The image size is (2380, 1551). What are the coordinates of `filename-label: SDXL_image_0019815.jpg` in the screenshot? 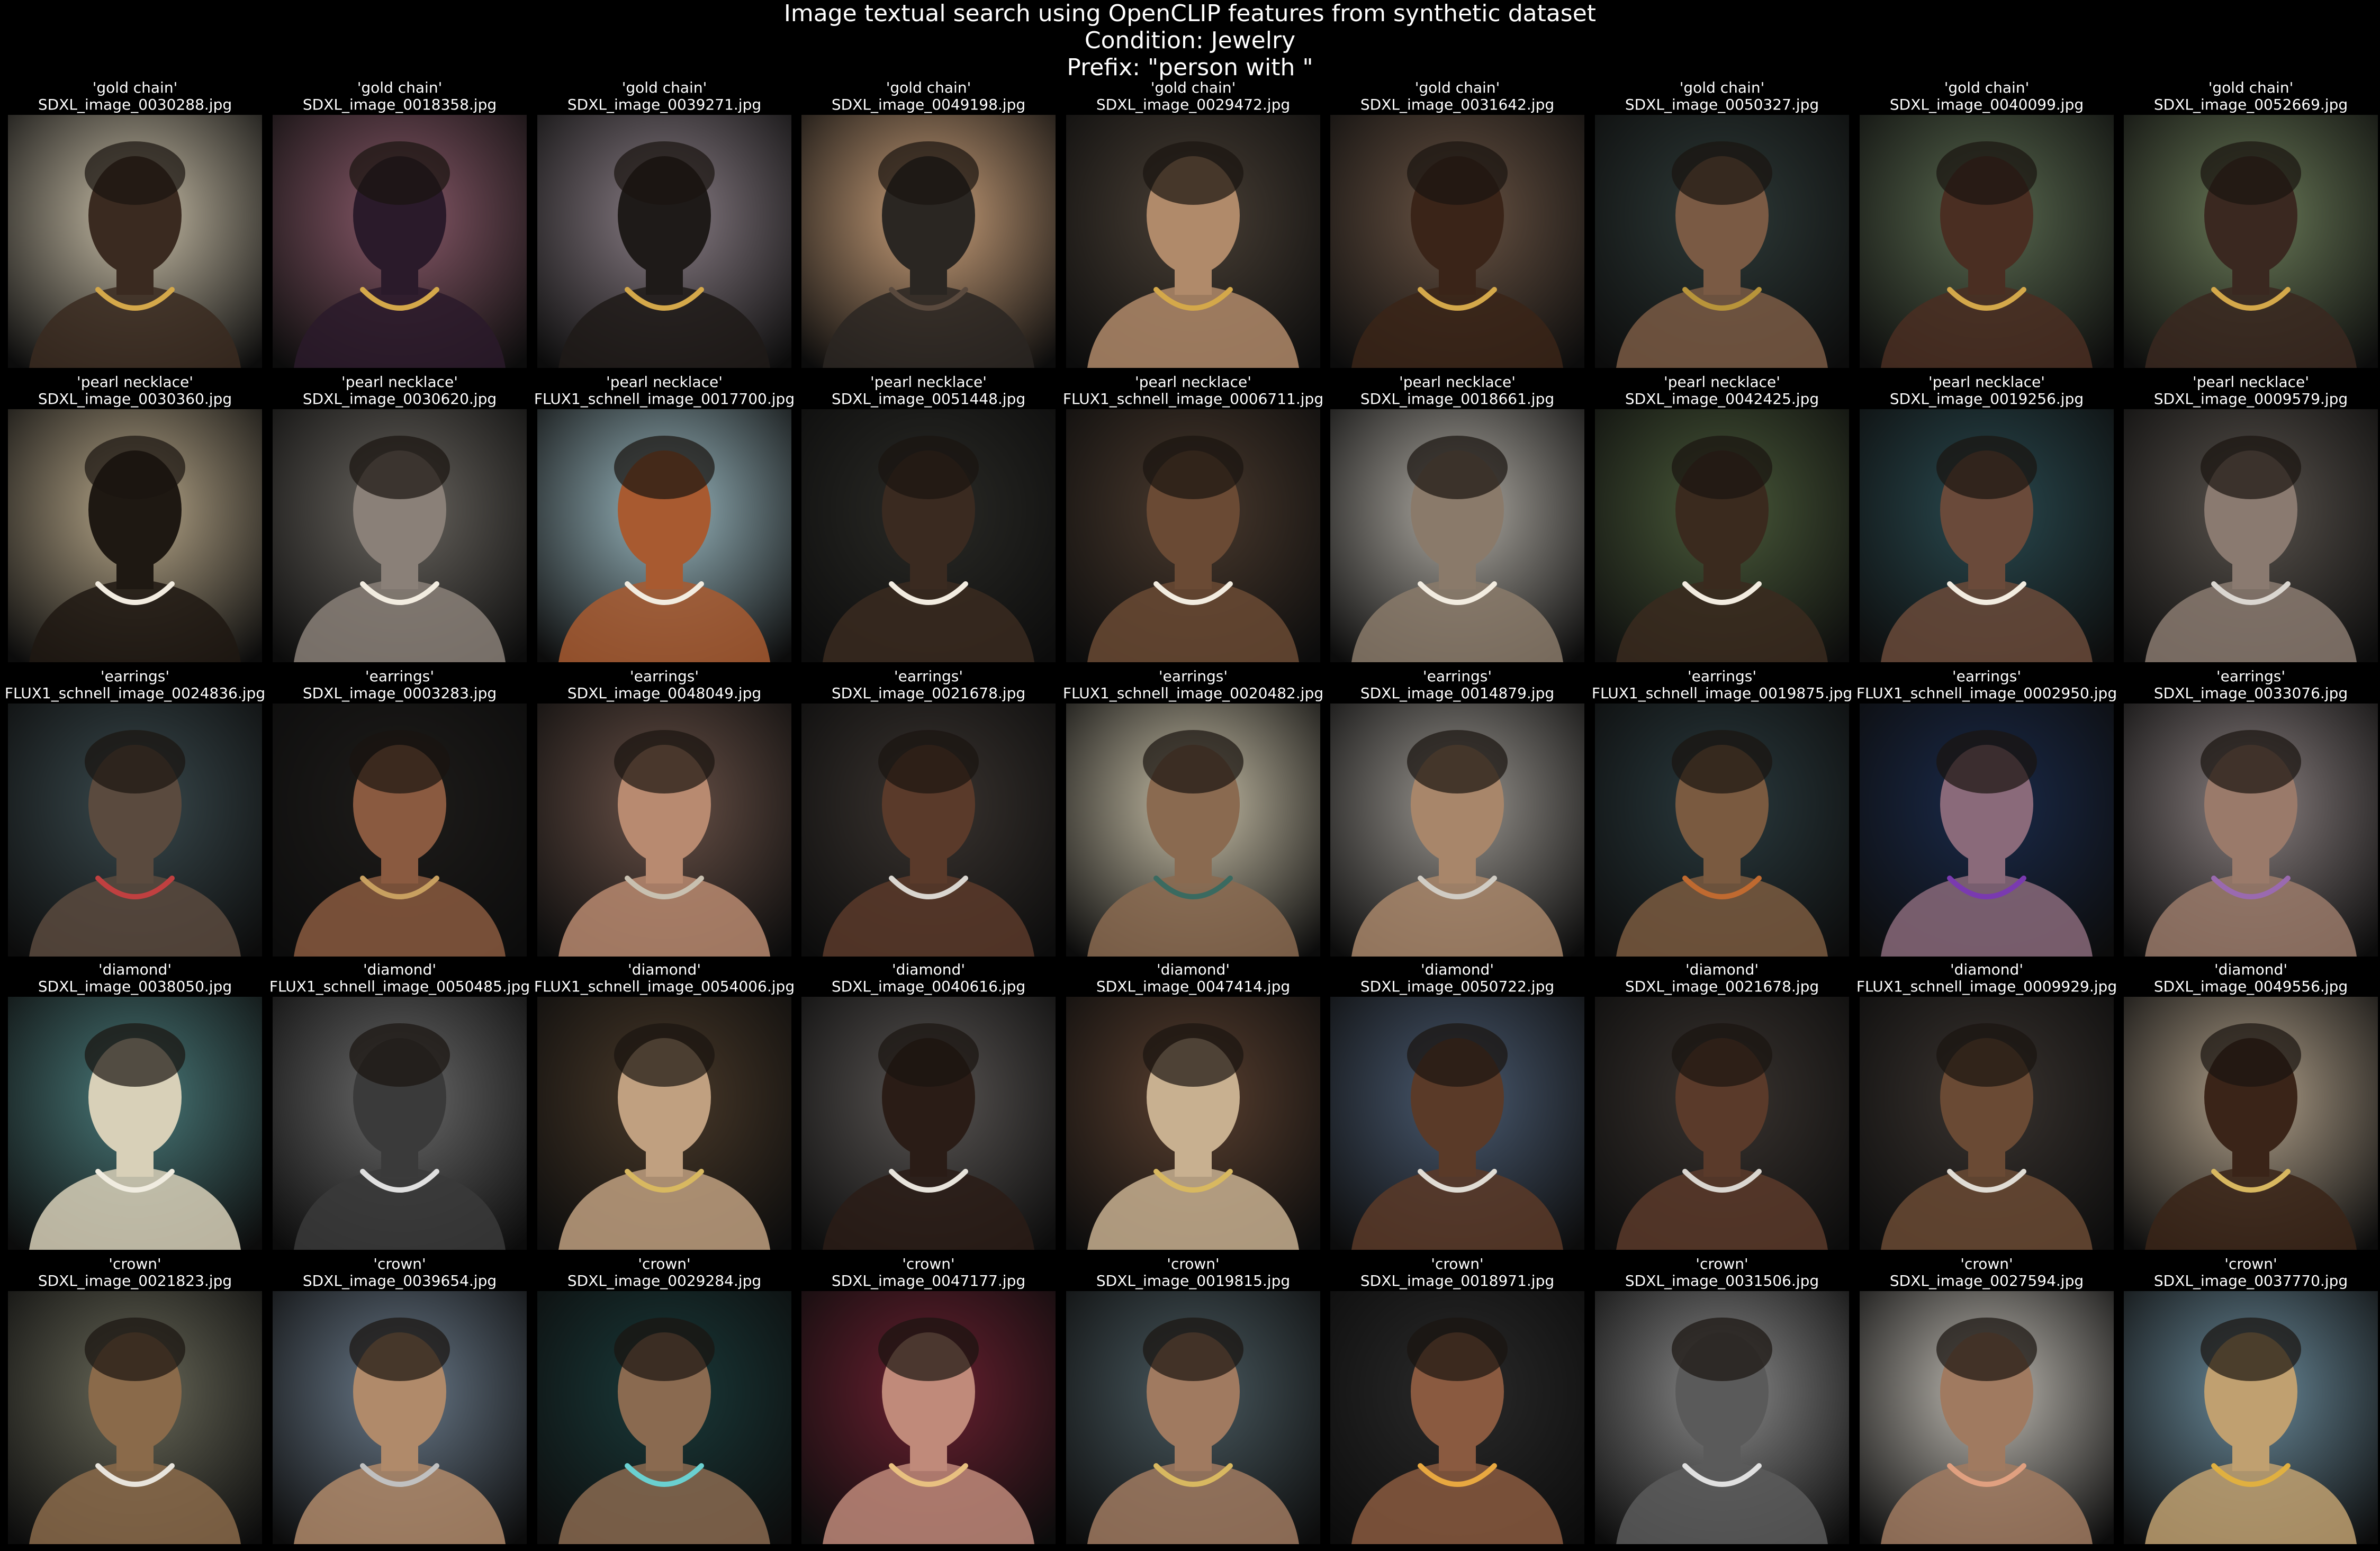 It's located at (1193, 1281).